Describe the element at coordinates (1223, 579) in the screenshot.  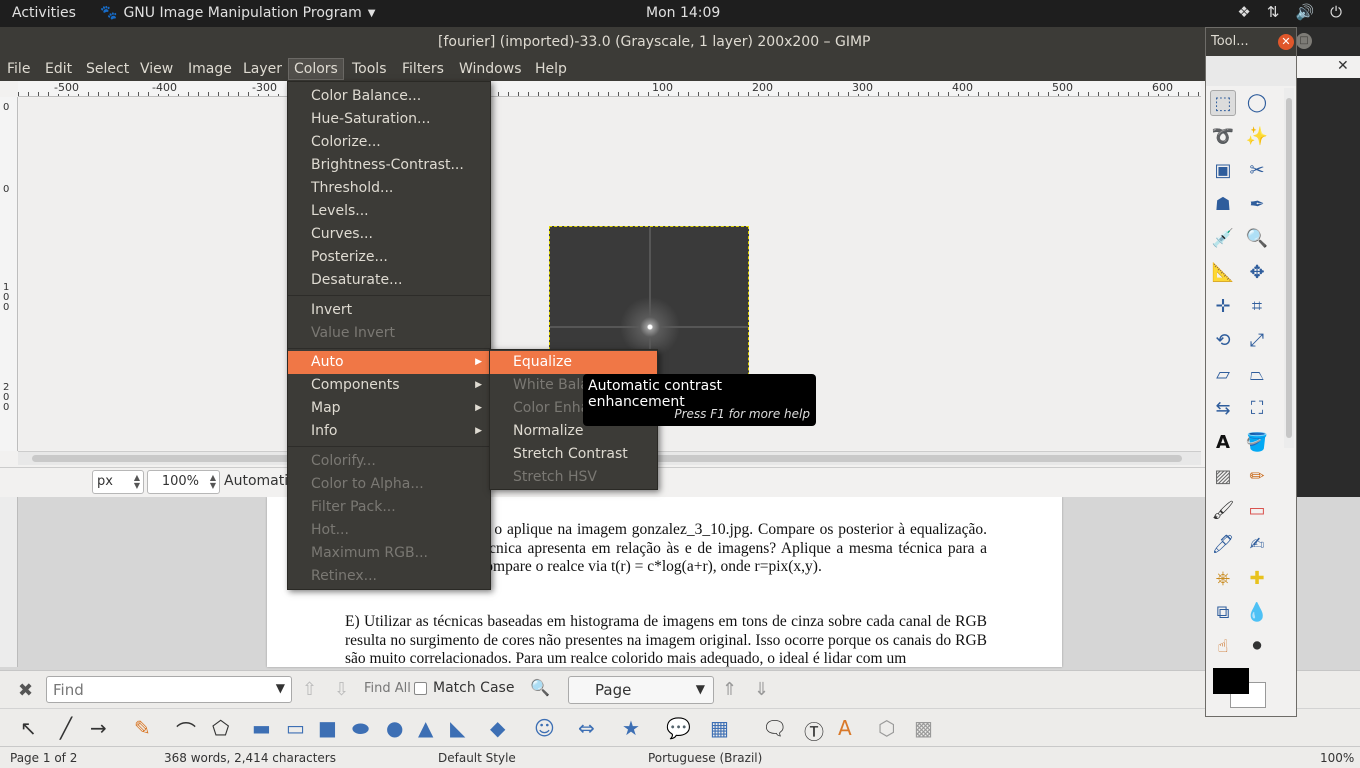
I see `clone-icon: ⎈` at that location.